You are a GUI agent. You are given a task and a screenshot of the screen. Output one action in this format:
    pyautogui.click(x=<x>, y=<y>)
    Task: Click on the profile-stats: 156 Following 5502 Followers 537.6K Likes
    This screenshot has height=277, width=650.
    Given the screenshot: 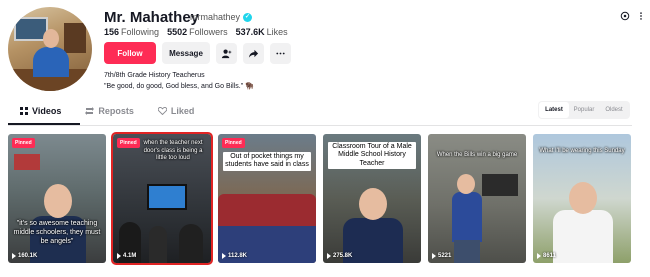 What is the action you would take?
    pyautogui.click(x=196, y=32)
    